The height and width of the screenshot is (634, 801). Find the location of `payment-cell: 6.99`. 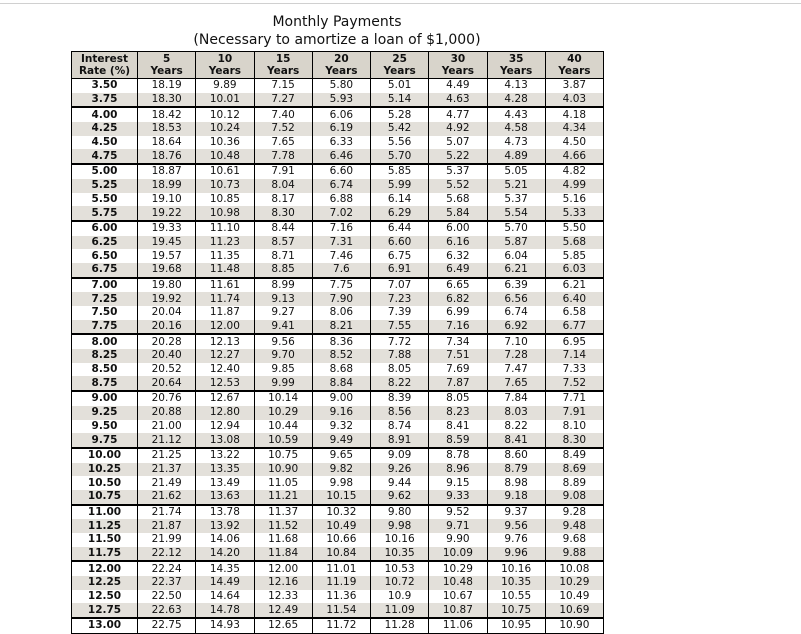

payment-cell: 6.99 is located at coordinates (458, 313).